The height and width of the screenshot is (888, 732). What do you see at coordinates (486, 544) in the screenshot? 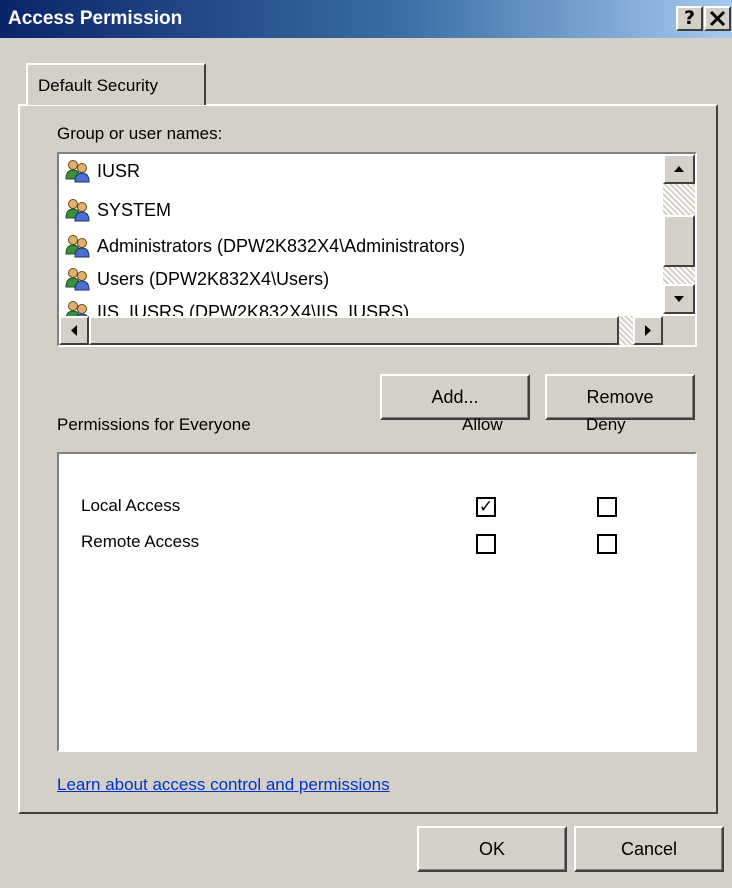
I see `remote-access-allow-checkbox` at bounding box center [486, 544].